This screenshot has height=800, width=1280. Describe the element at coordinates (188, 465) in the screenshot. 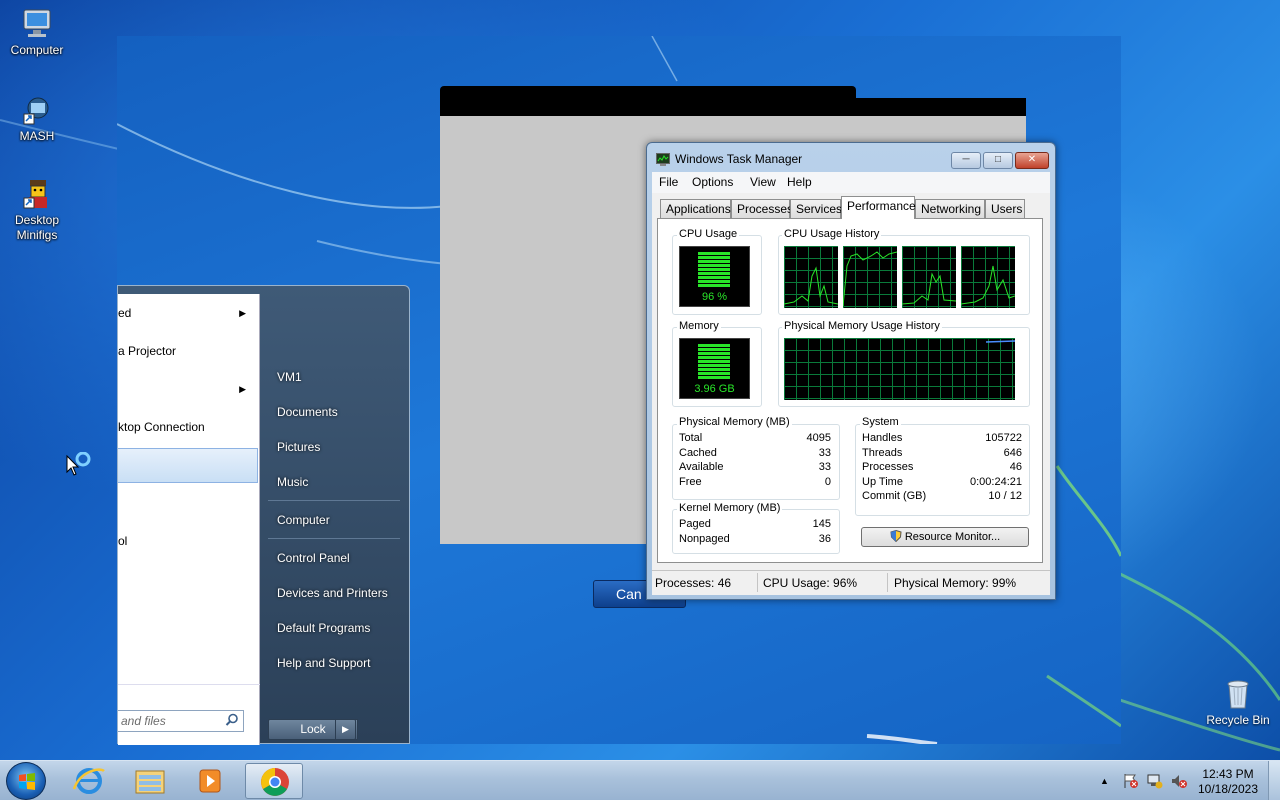

I see `start-menu-selected-item` at that location.